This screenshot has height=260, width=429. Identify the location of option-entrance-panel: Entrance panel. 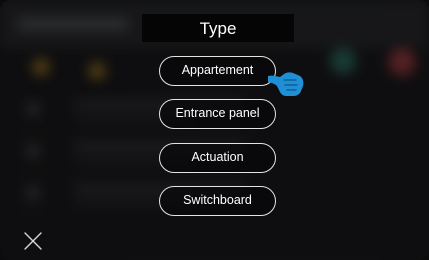
(217, 114).